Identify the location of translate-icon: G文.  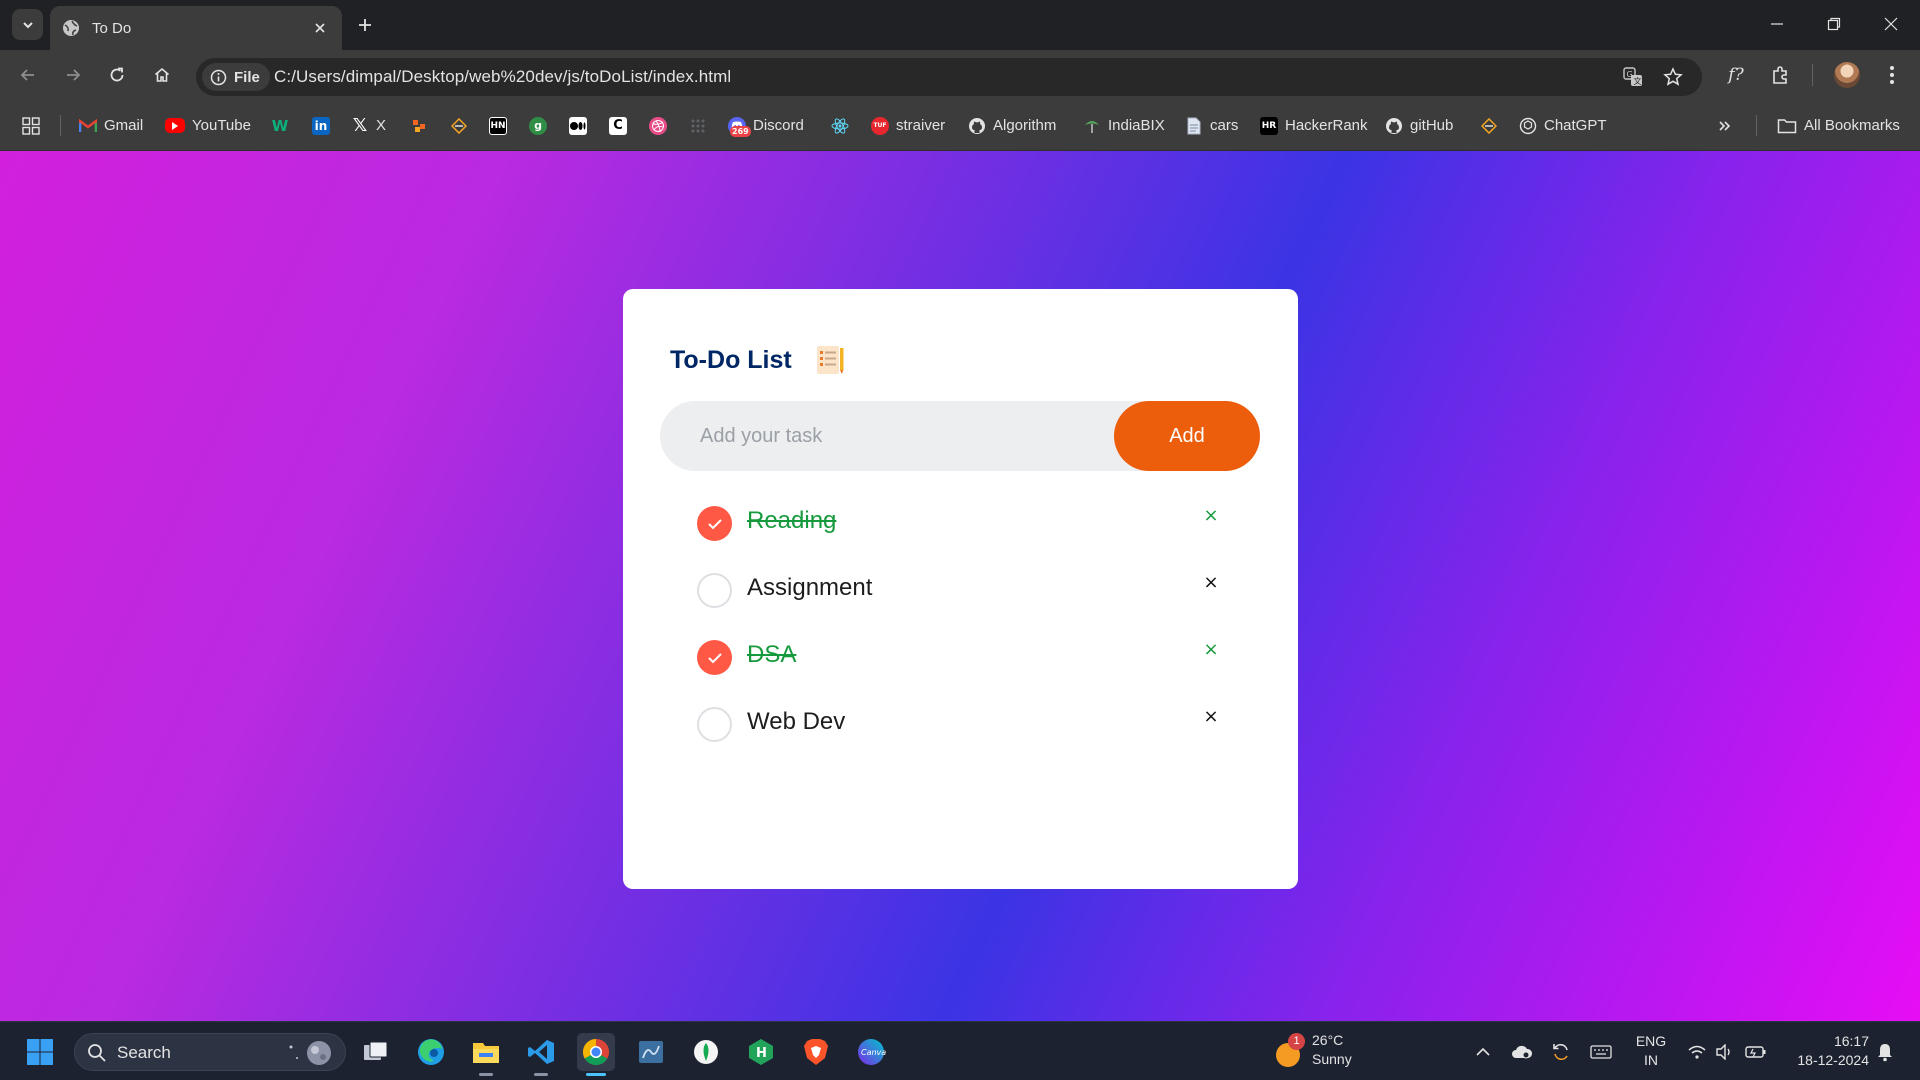
(1633, 77).